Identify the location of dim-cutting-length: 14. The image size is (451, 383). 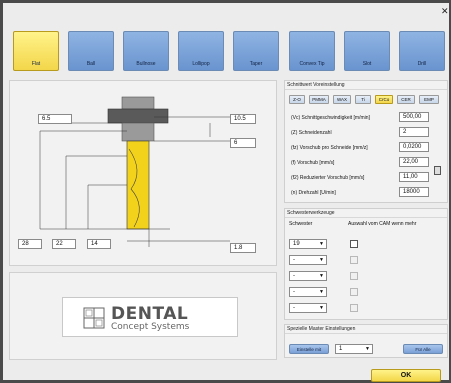
(99, 244).